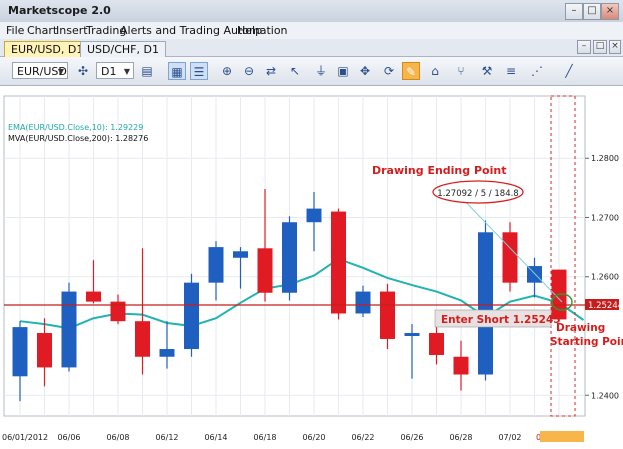 The height and width of the screenshot is (449, 623). What do you see at coordinates (610, 11) in the screenshot?
I see `close-button: ×` at bounding box center [610, 11].